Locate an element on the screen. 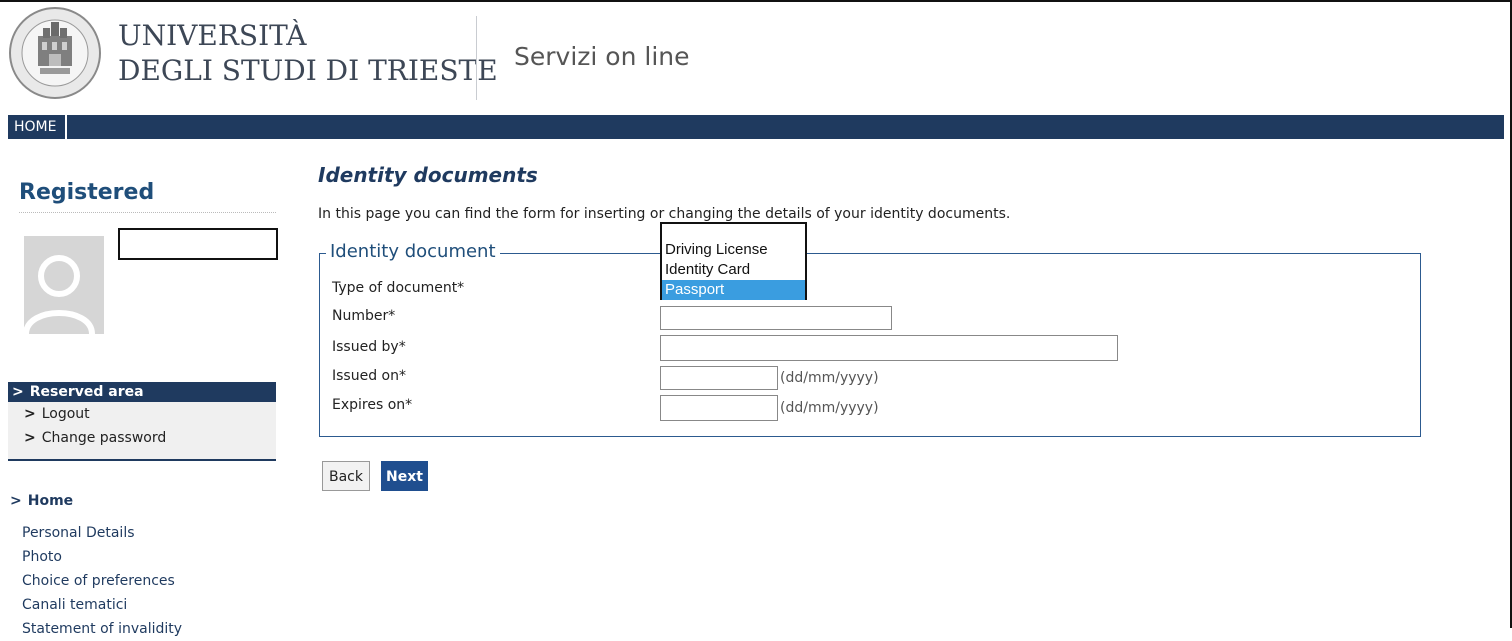 This screenshot has width=1512, height=641. number-field is located at coordinates (776, 318).